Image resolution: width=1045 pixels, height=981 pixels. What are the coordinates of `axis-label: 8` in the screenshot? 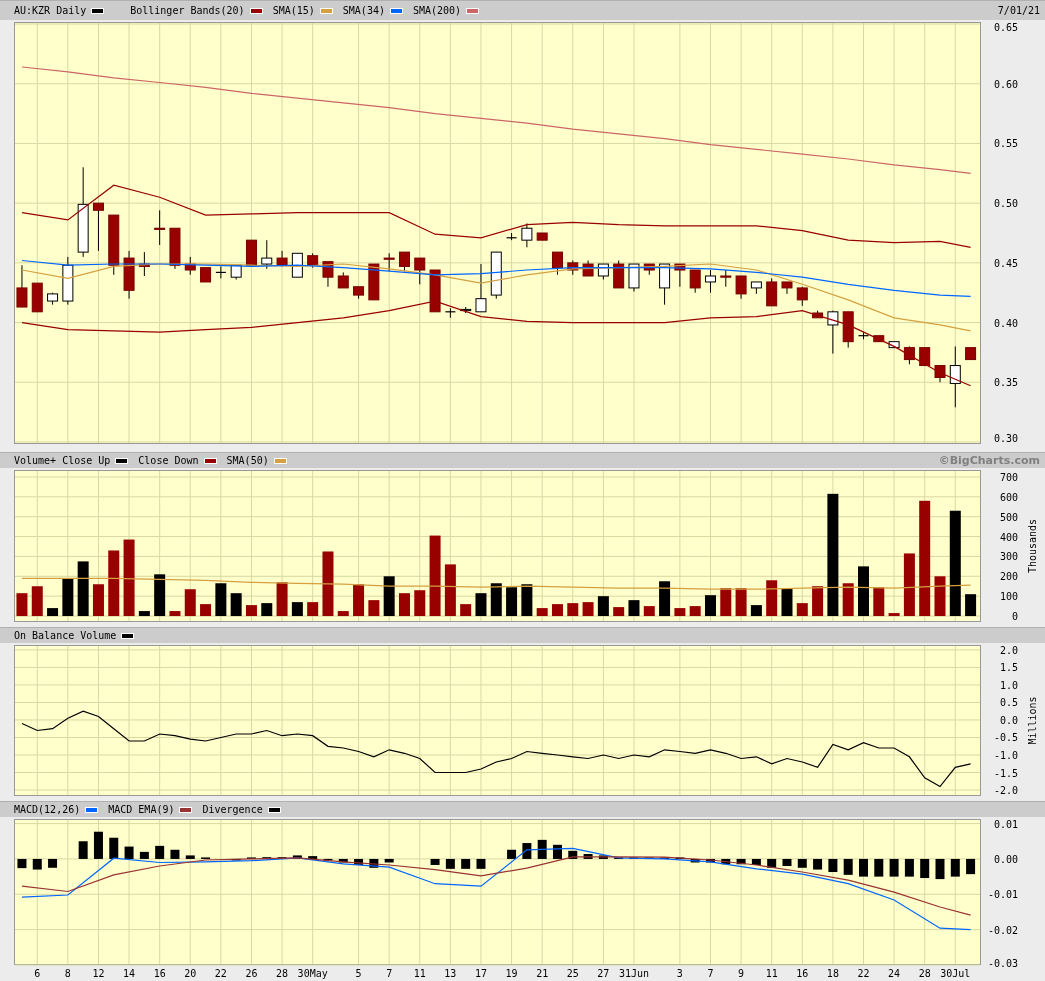 It's located at (67, 973).